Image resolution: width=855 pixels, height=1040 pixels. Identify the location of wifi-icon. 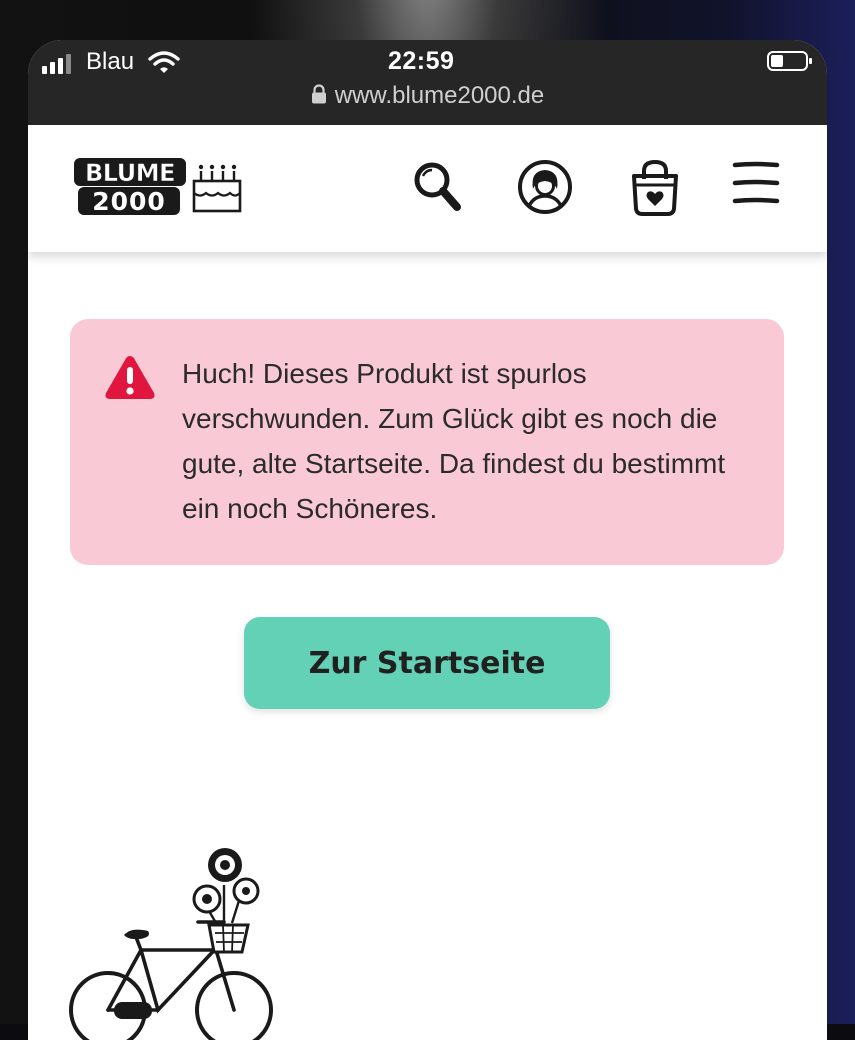
(164, 64).